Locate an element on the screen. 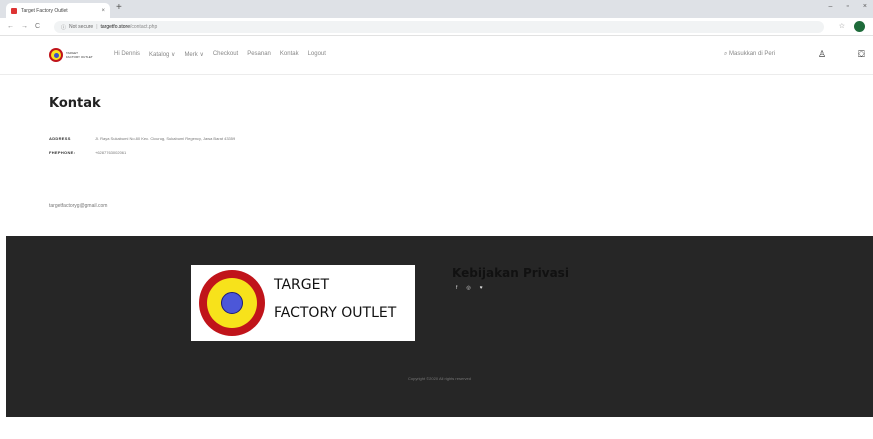  forward-button: → is located at coordinates (24, 26).